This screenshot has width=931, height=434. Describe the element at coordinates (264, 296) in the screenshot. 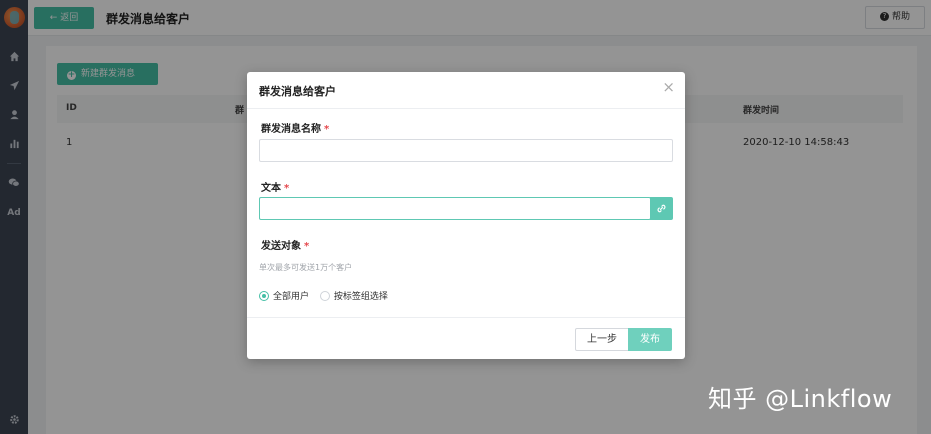

I see `radio-all-users` at that location.